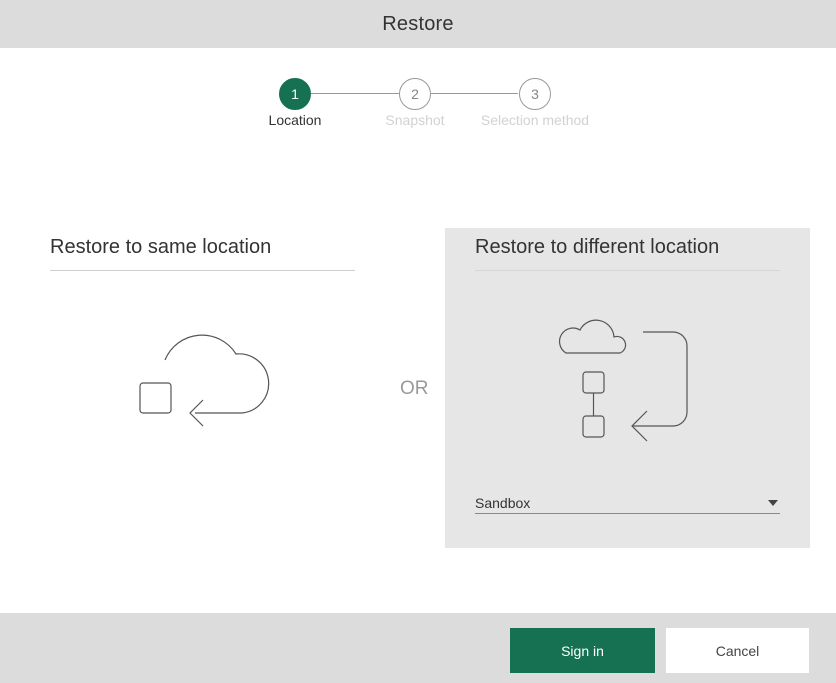 The height and width of the screenshot is (683, 836). Describe the element at coordinates (535, 94) in the screenshot. I see `step-number: 3` at that location.